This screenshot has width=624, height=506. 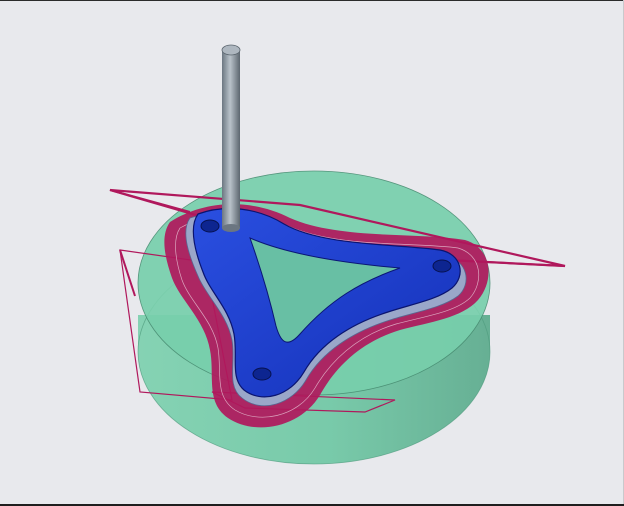 I want to click on cutting-tool, so click(x=231, y=138).